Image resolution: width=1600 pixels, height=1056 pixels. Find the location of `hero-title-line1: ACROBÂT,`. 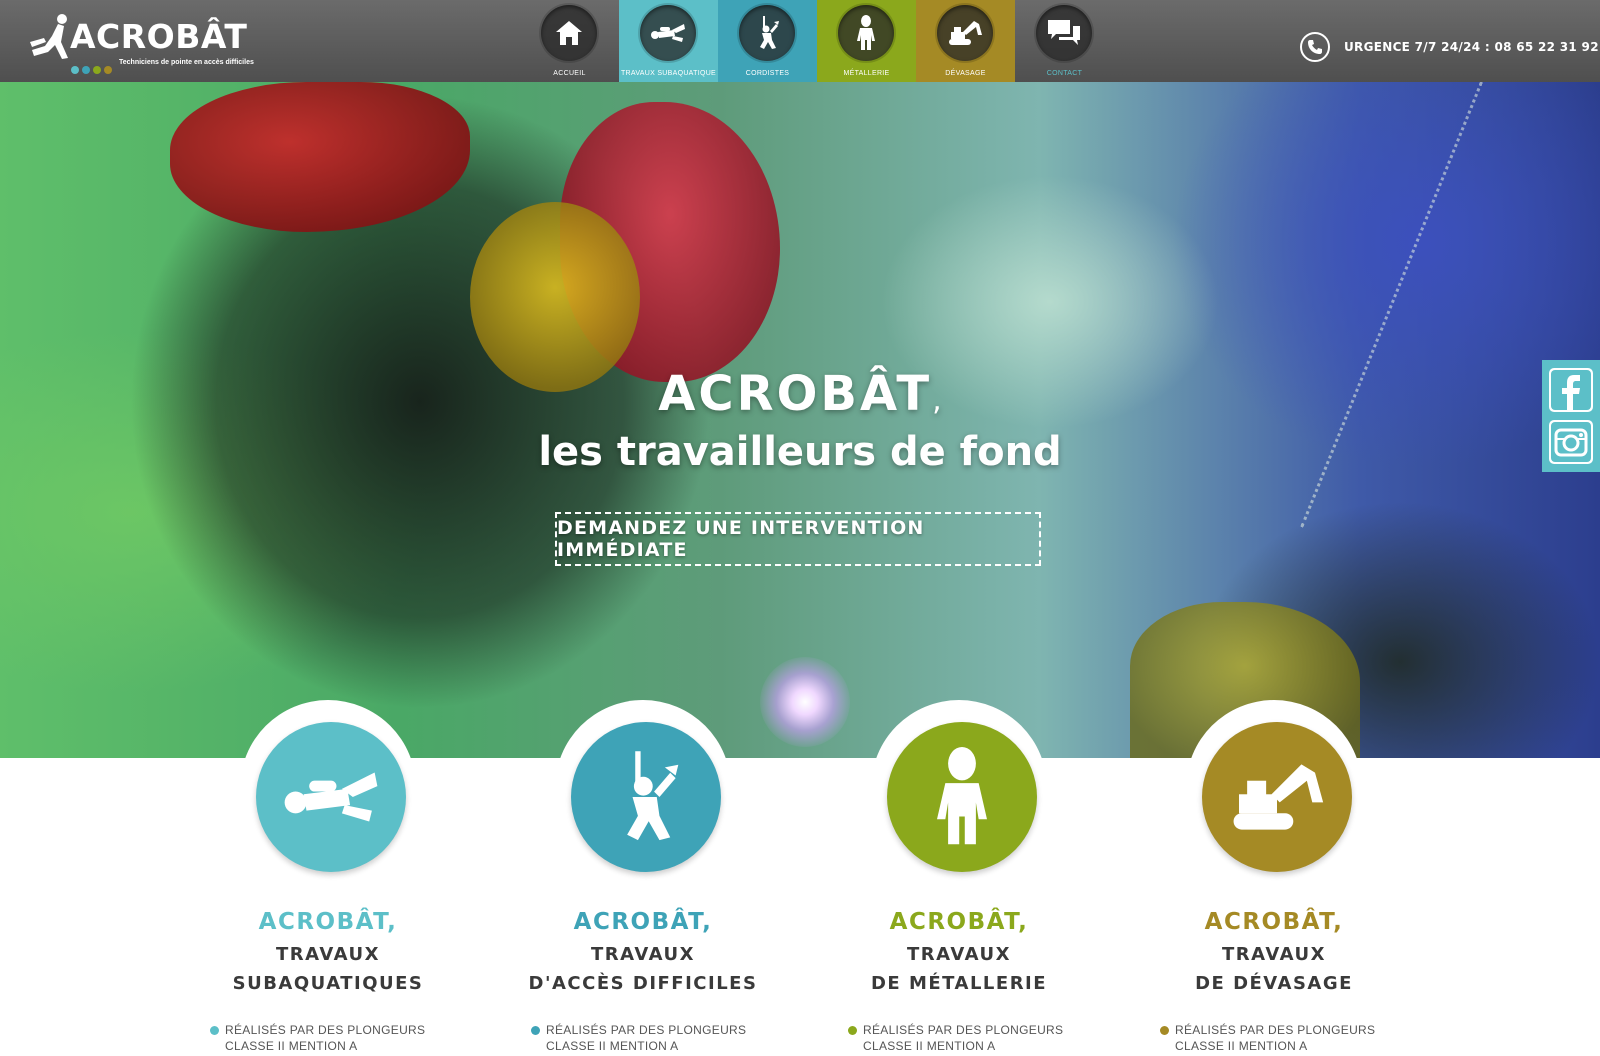

hero-title-line1: ACROBÂT, is located at coordinates (800, 397).